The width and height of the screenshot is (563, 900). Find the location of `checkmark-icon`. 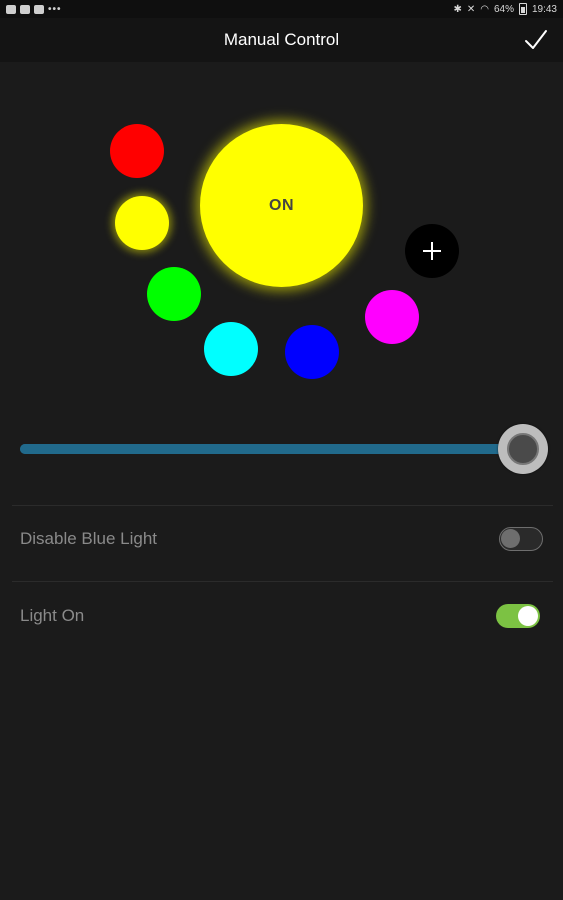

checkmark-icon is located at coordinates (536, 39).